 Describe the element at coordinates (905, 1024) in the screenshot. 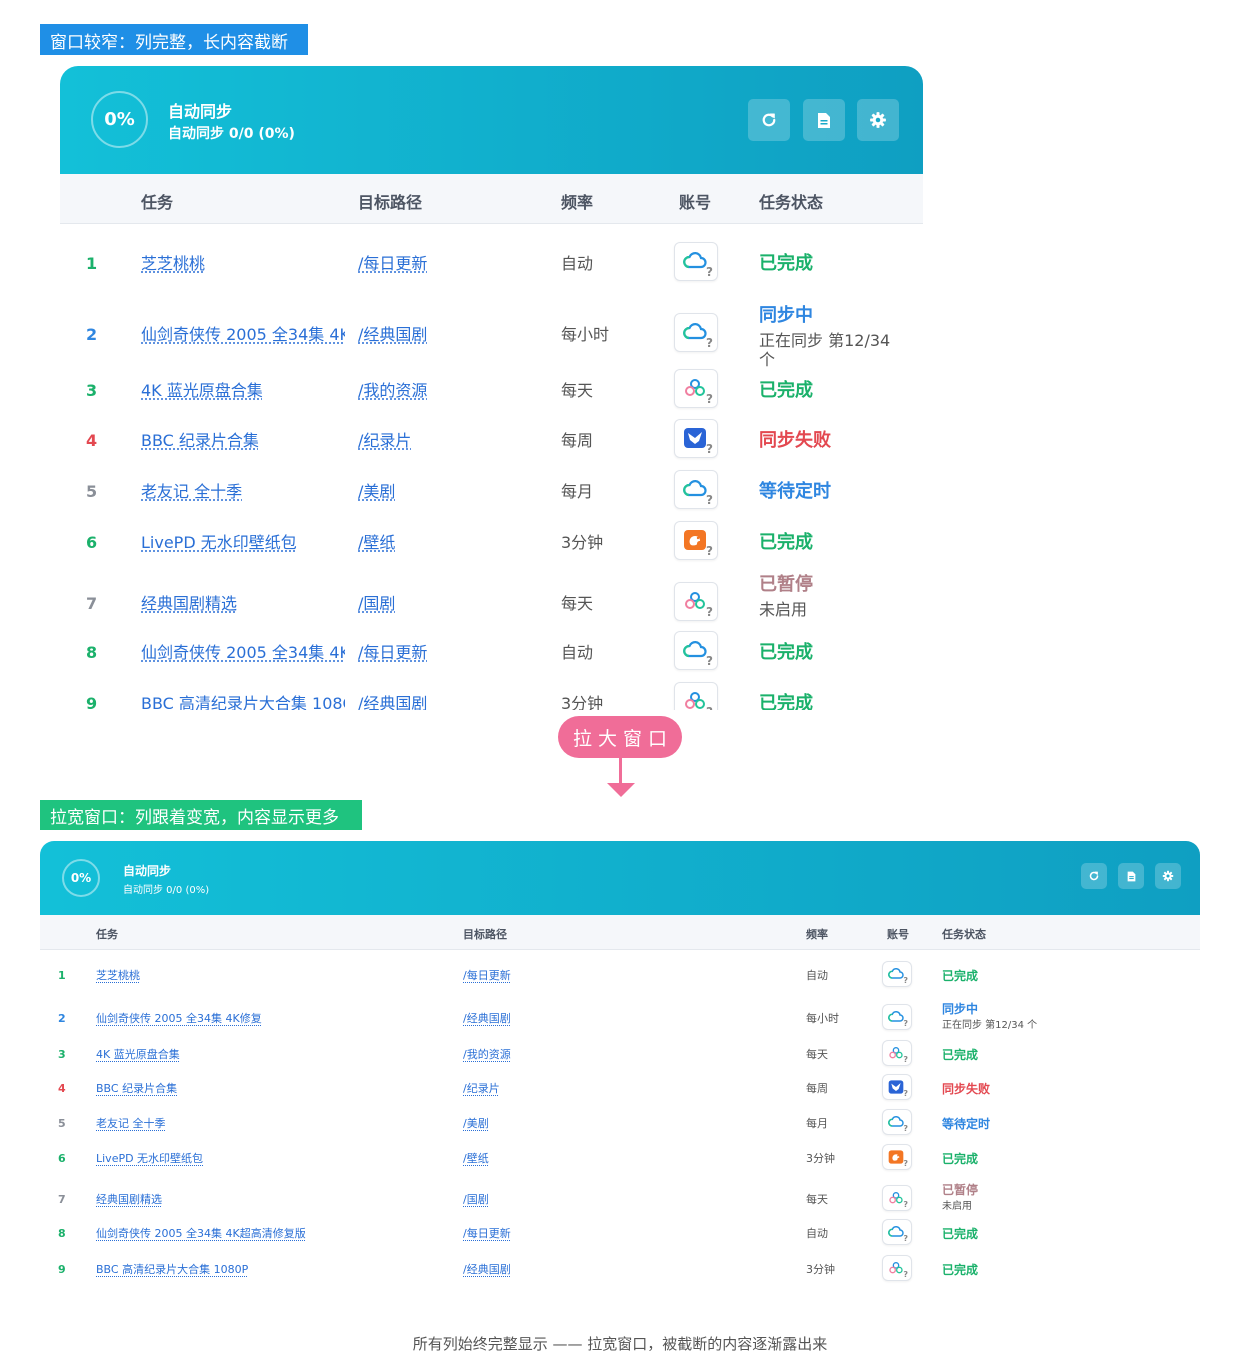

I see `unknown-mark-icon: ?` at that location.